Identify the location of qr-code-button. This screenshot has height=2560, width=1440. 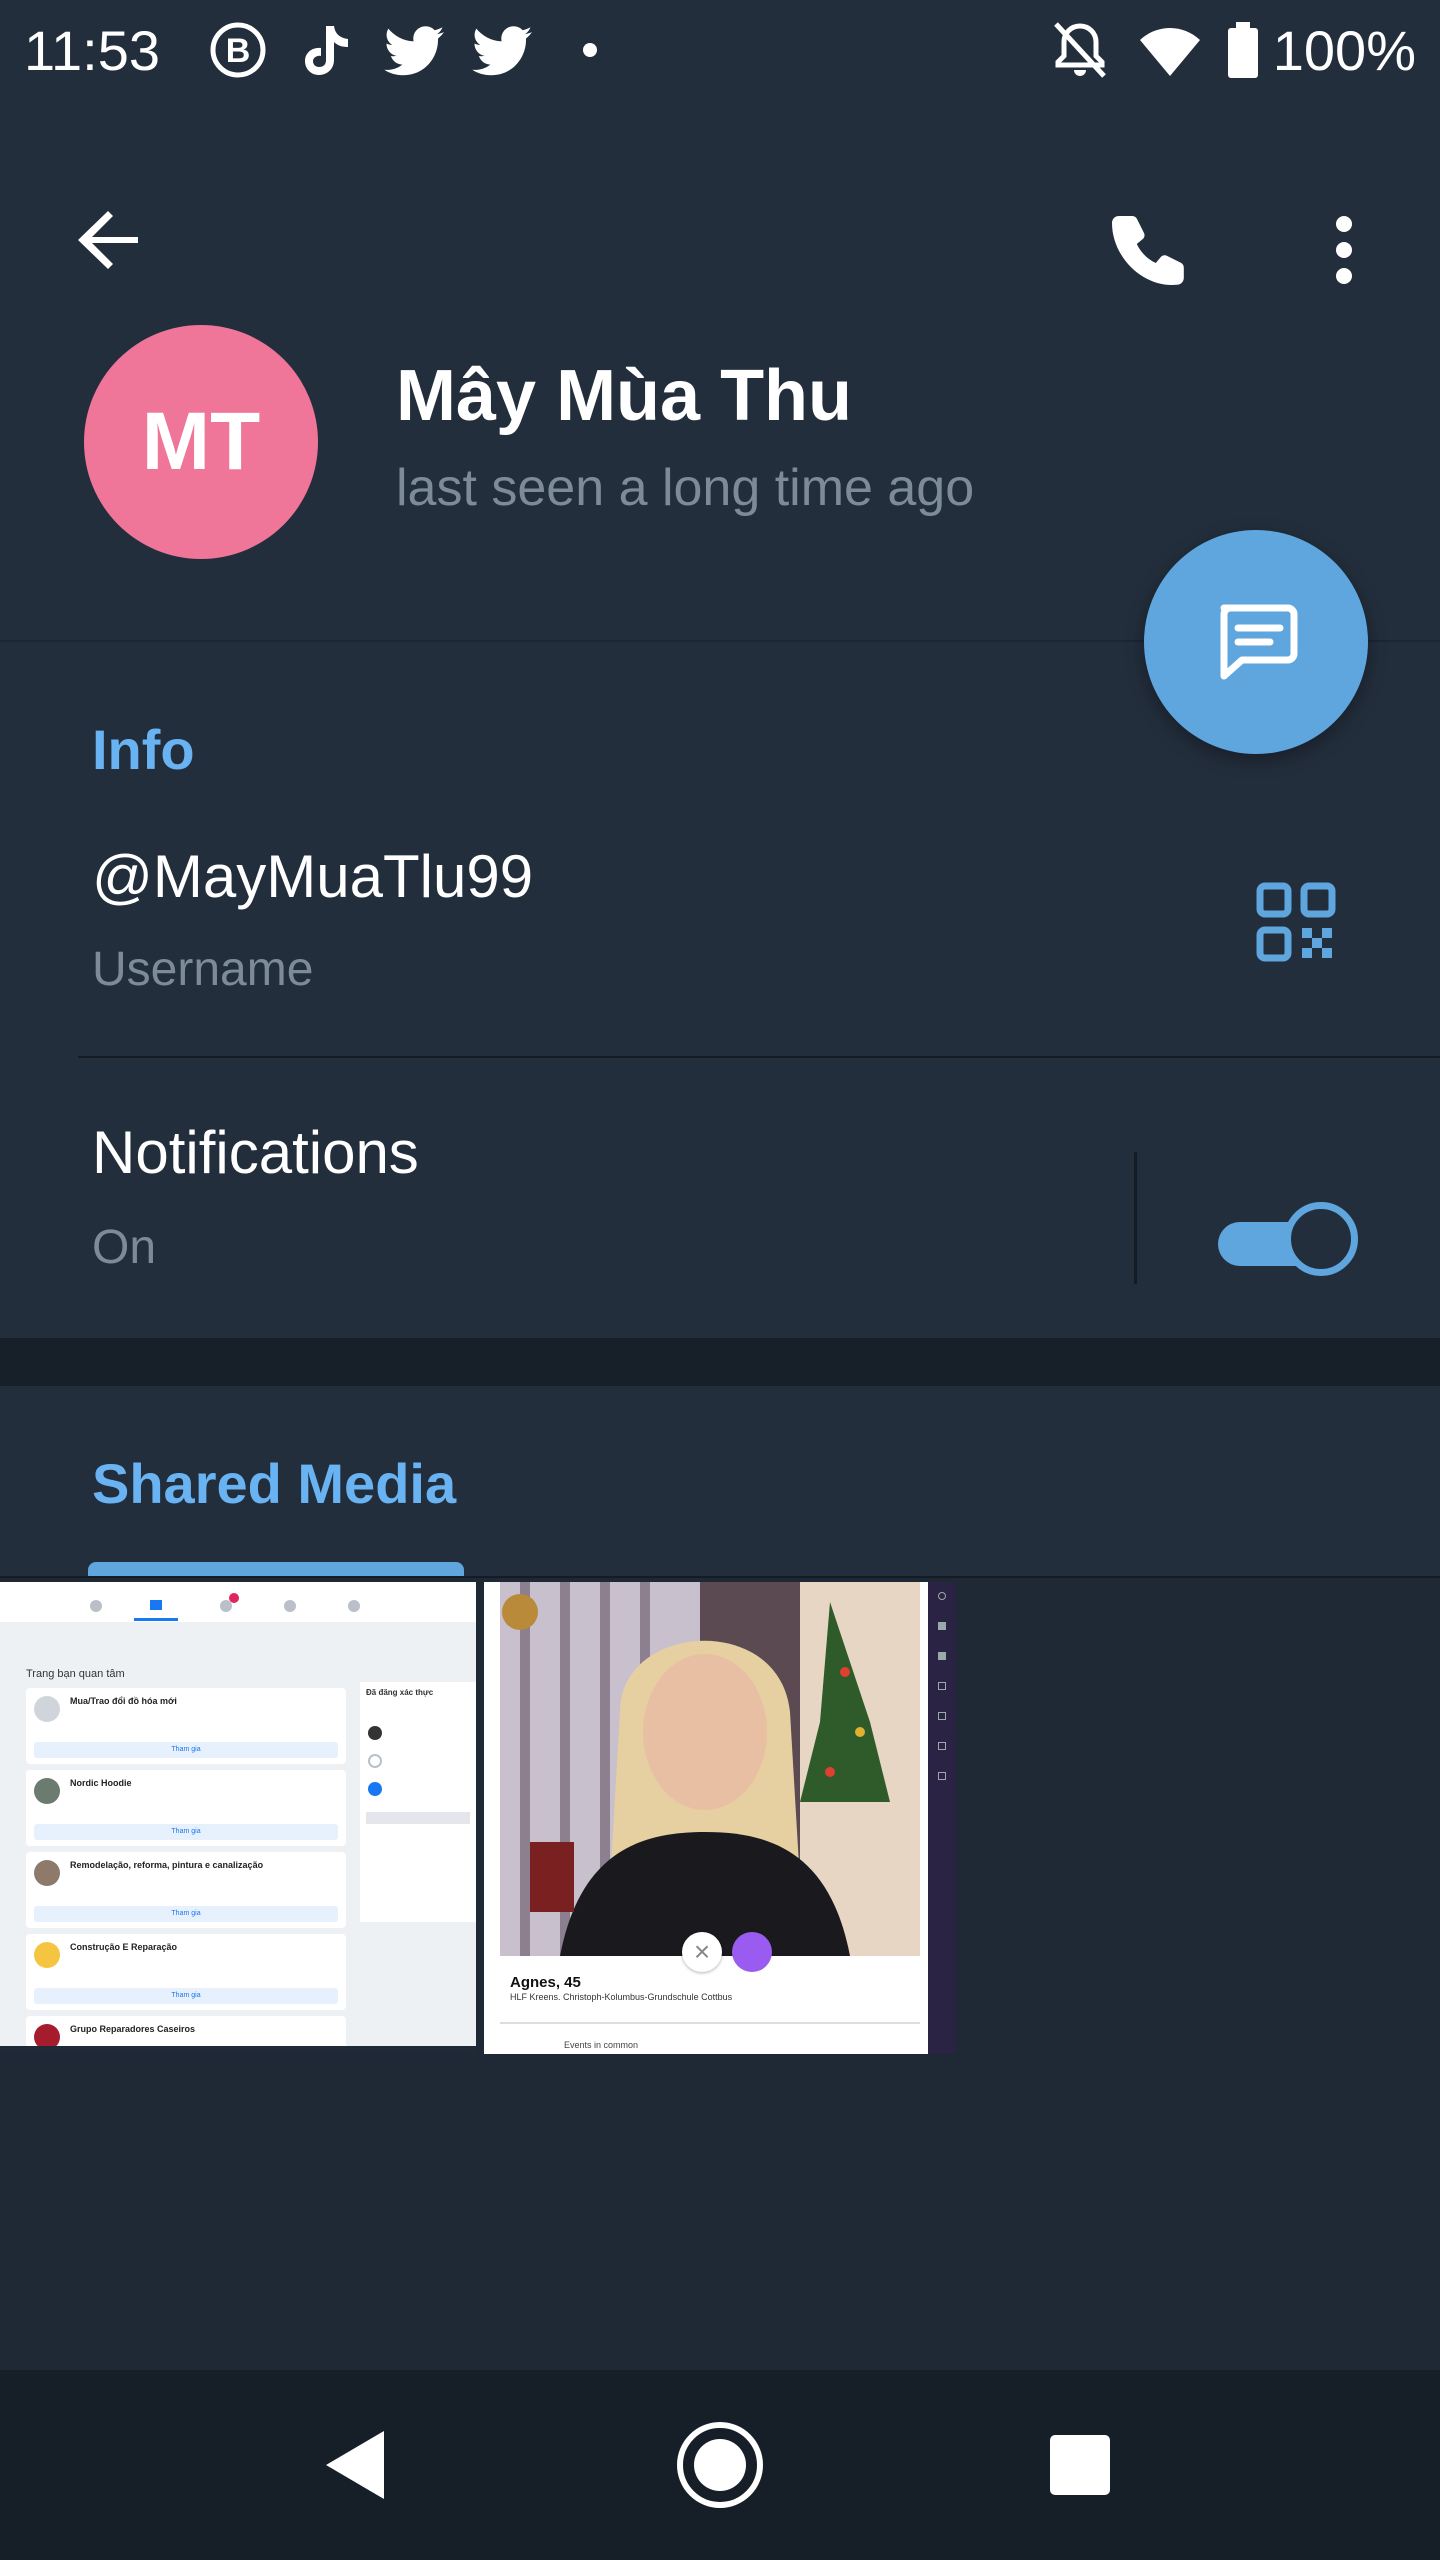
(1296, 922).